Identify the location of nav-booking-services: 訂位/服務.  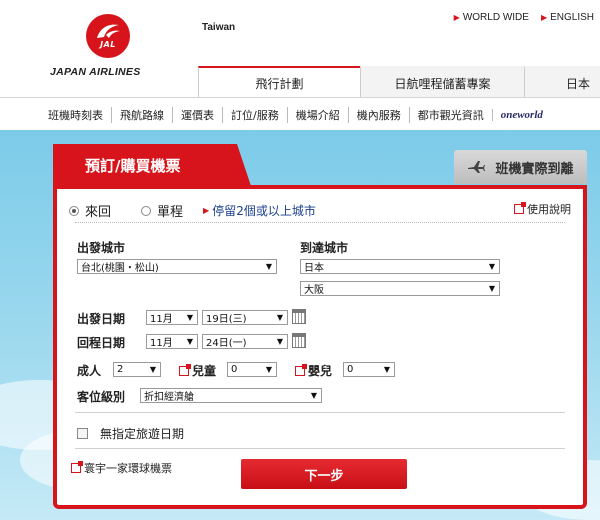
(254, 115).